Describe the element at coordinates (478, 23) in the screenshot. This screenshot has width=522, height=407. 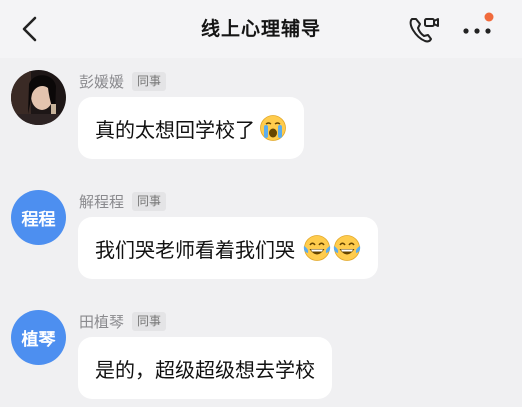
I see `more-dots-icon` at that location.